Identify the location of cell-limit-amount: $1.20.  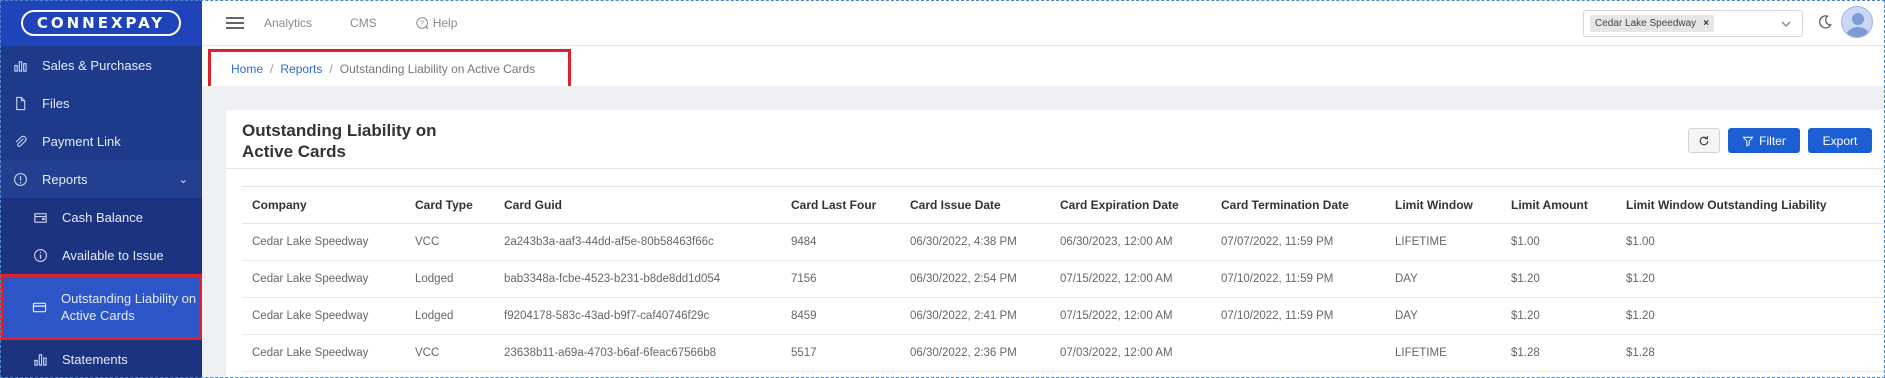
(1558, 316).